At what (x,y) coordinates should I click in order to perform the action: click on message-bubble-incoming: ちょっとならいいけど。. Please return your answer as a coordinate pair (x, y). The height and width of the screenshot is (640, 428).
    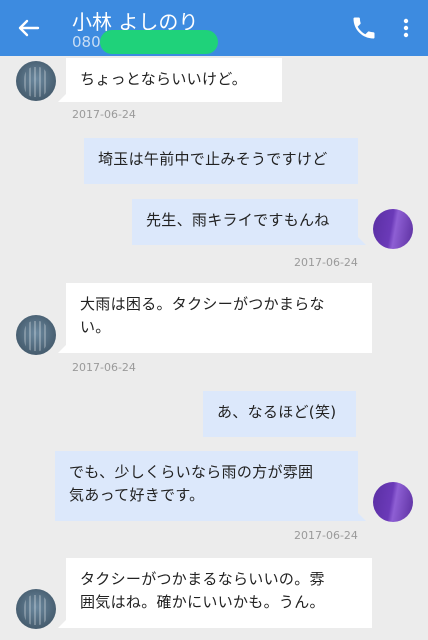
    Looking at the image, I should click on (170, 80).